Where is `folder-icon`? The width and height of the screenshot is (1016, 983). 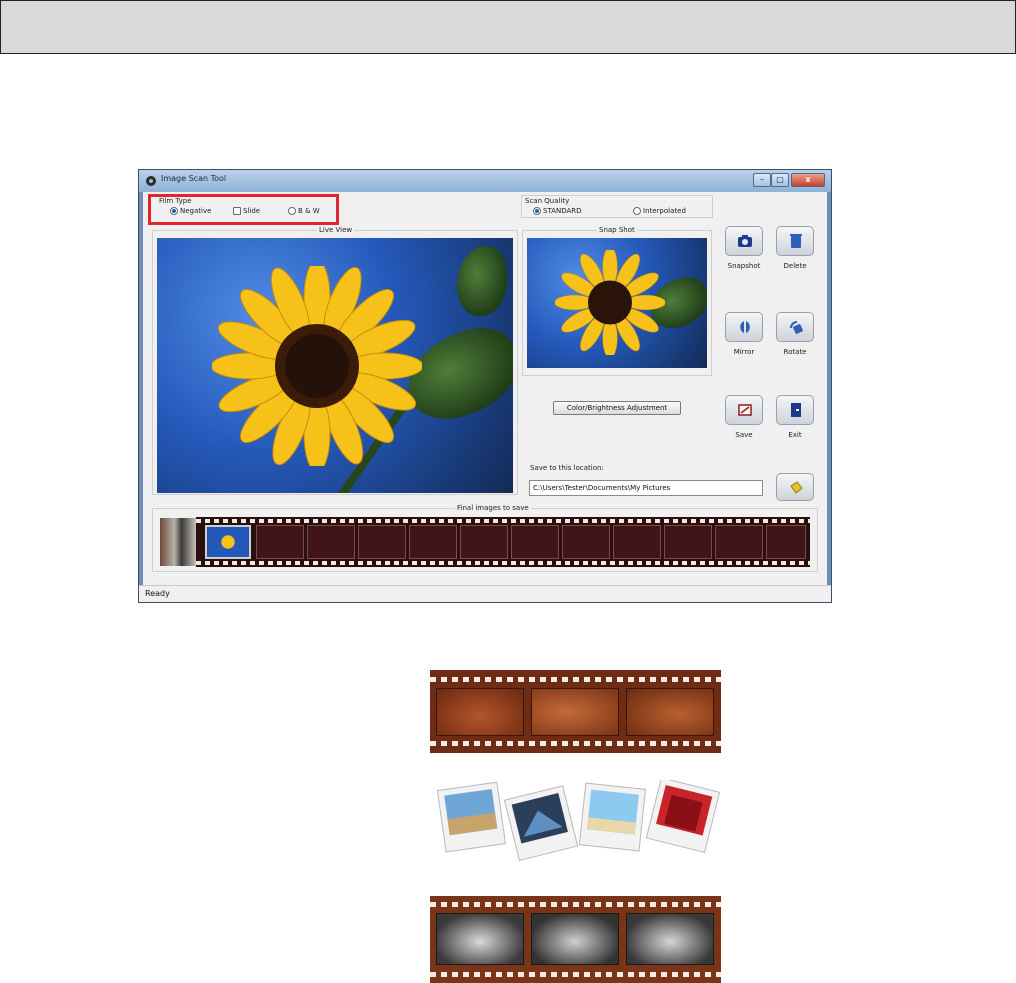 folder-icon is located at coordinates (796, 487).